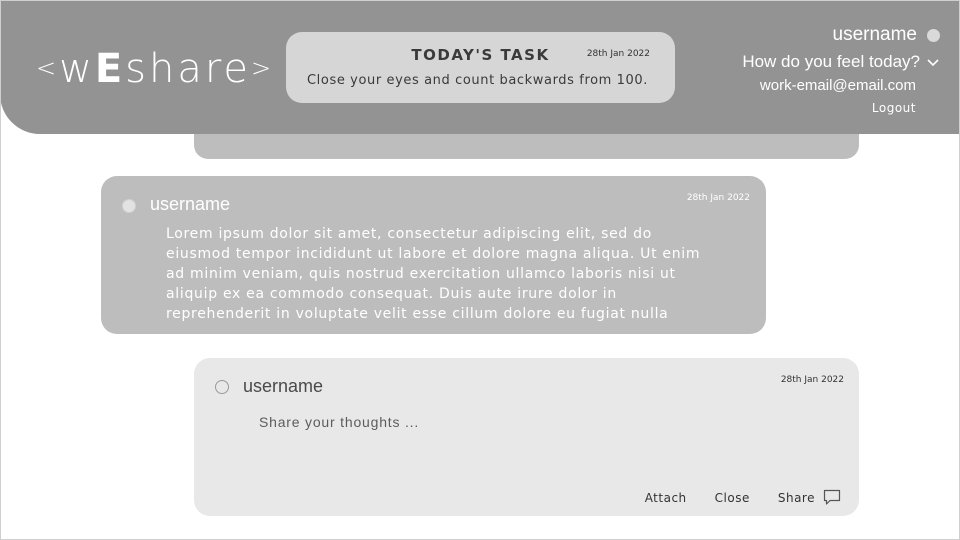 Image resolution: width=960 pixels, height=540 pixels. I want to click on logo-text-post: share, so click(188, 69).